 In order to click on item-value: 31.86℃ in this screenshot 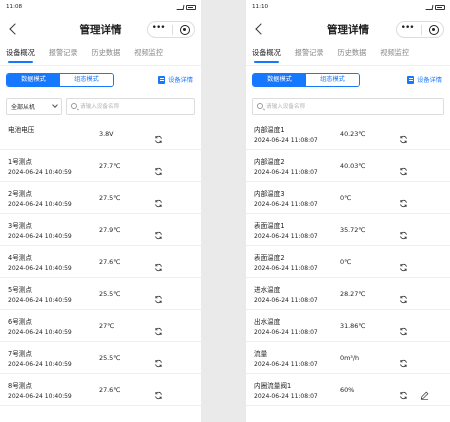, I will do `click(353, 326)`.